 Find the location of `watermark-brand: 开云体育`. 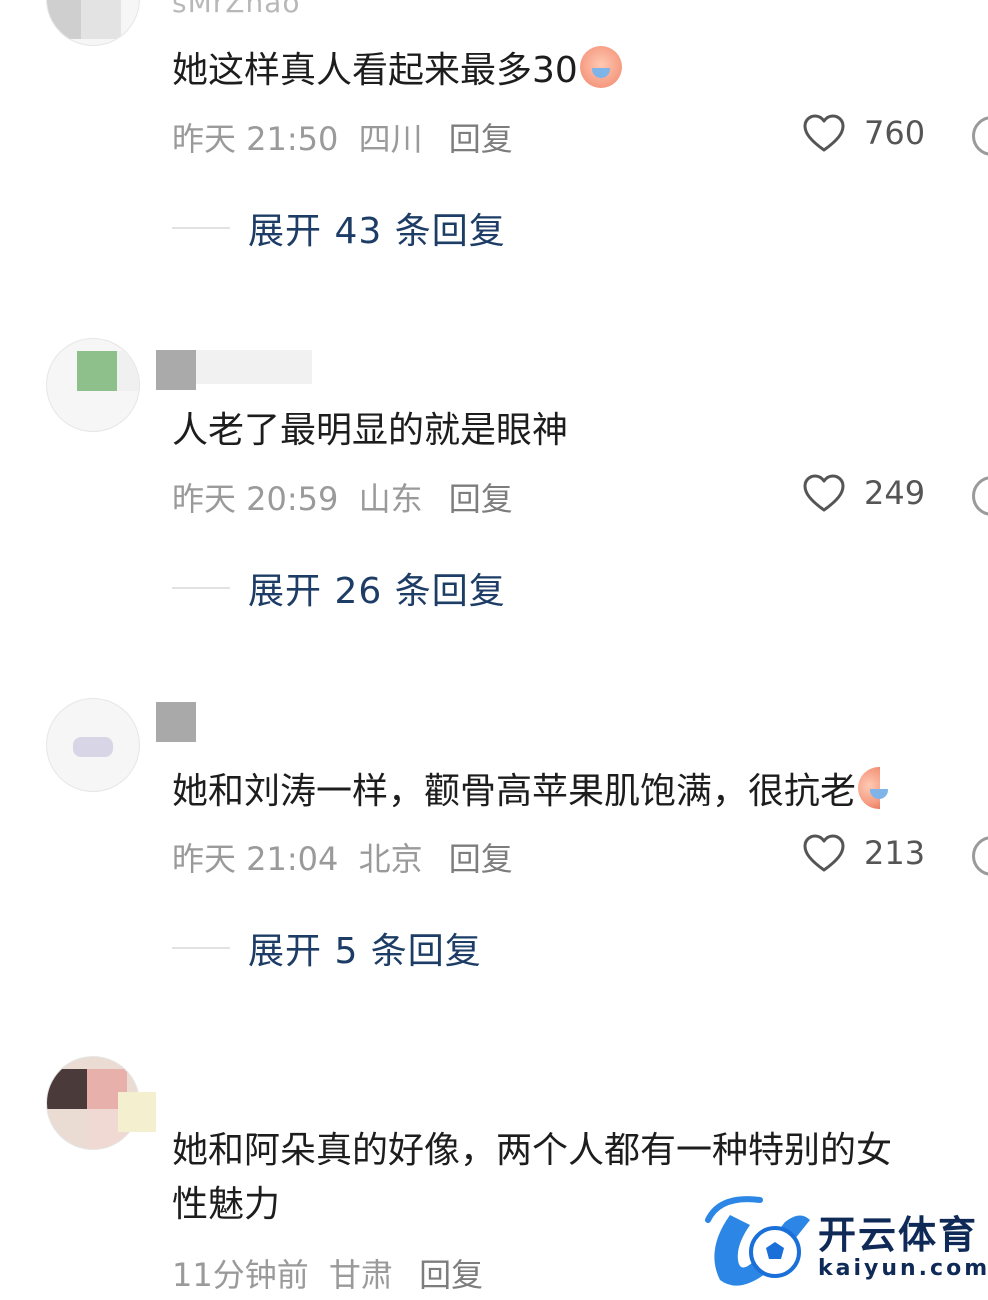

watermark-brand: 开云体育 is located at coordinates (898, 1235).